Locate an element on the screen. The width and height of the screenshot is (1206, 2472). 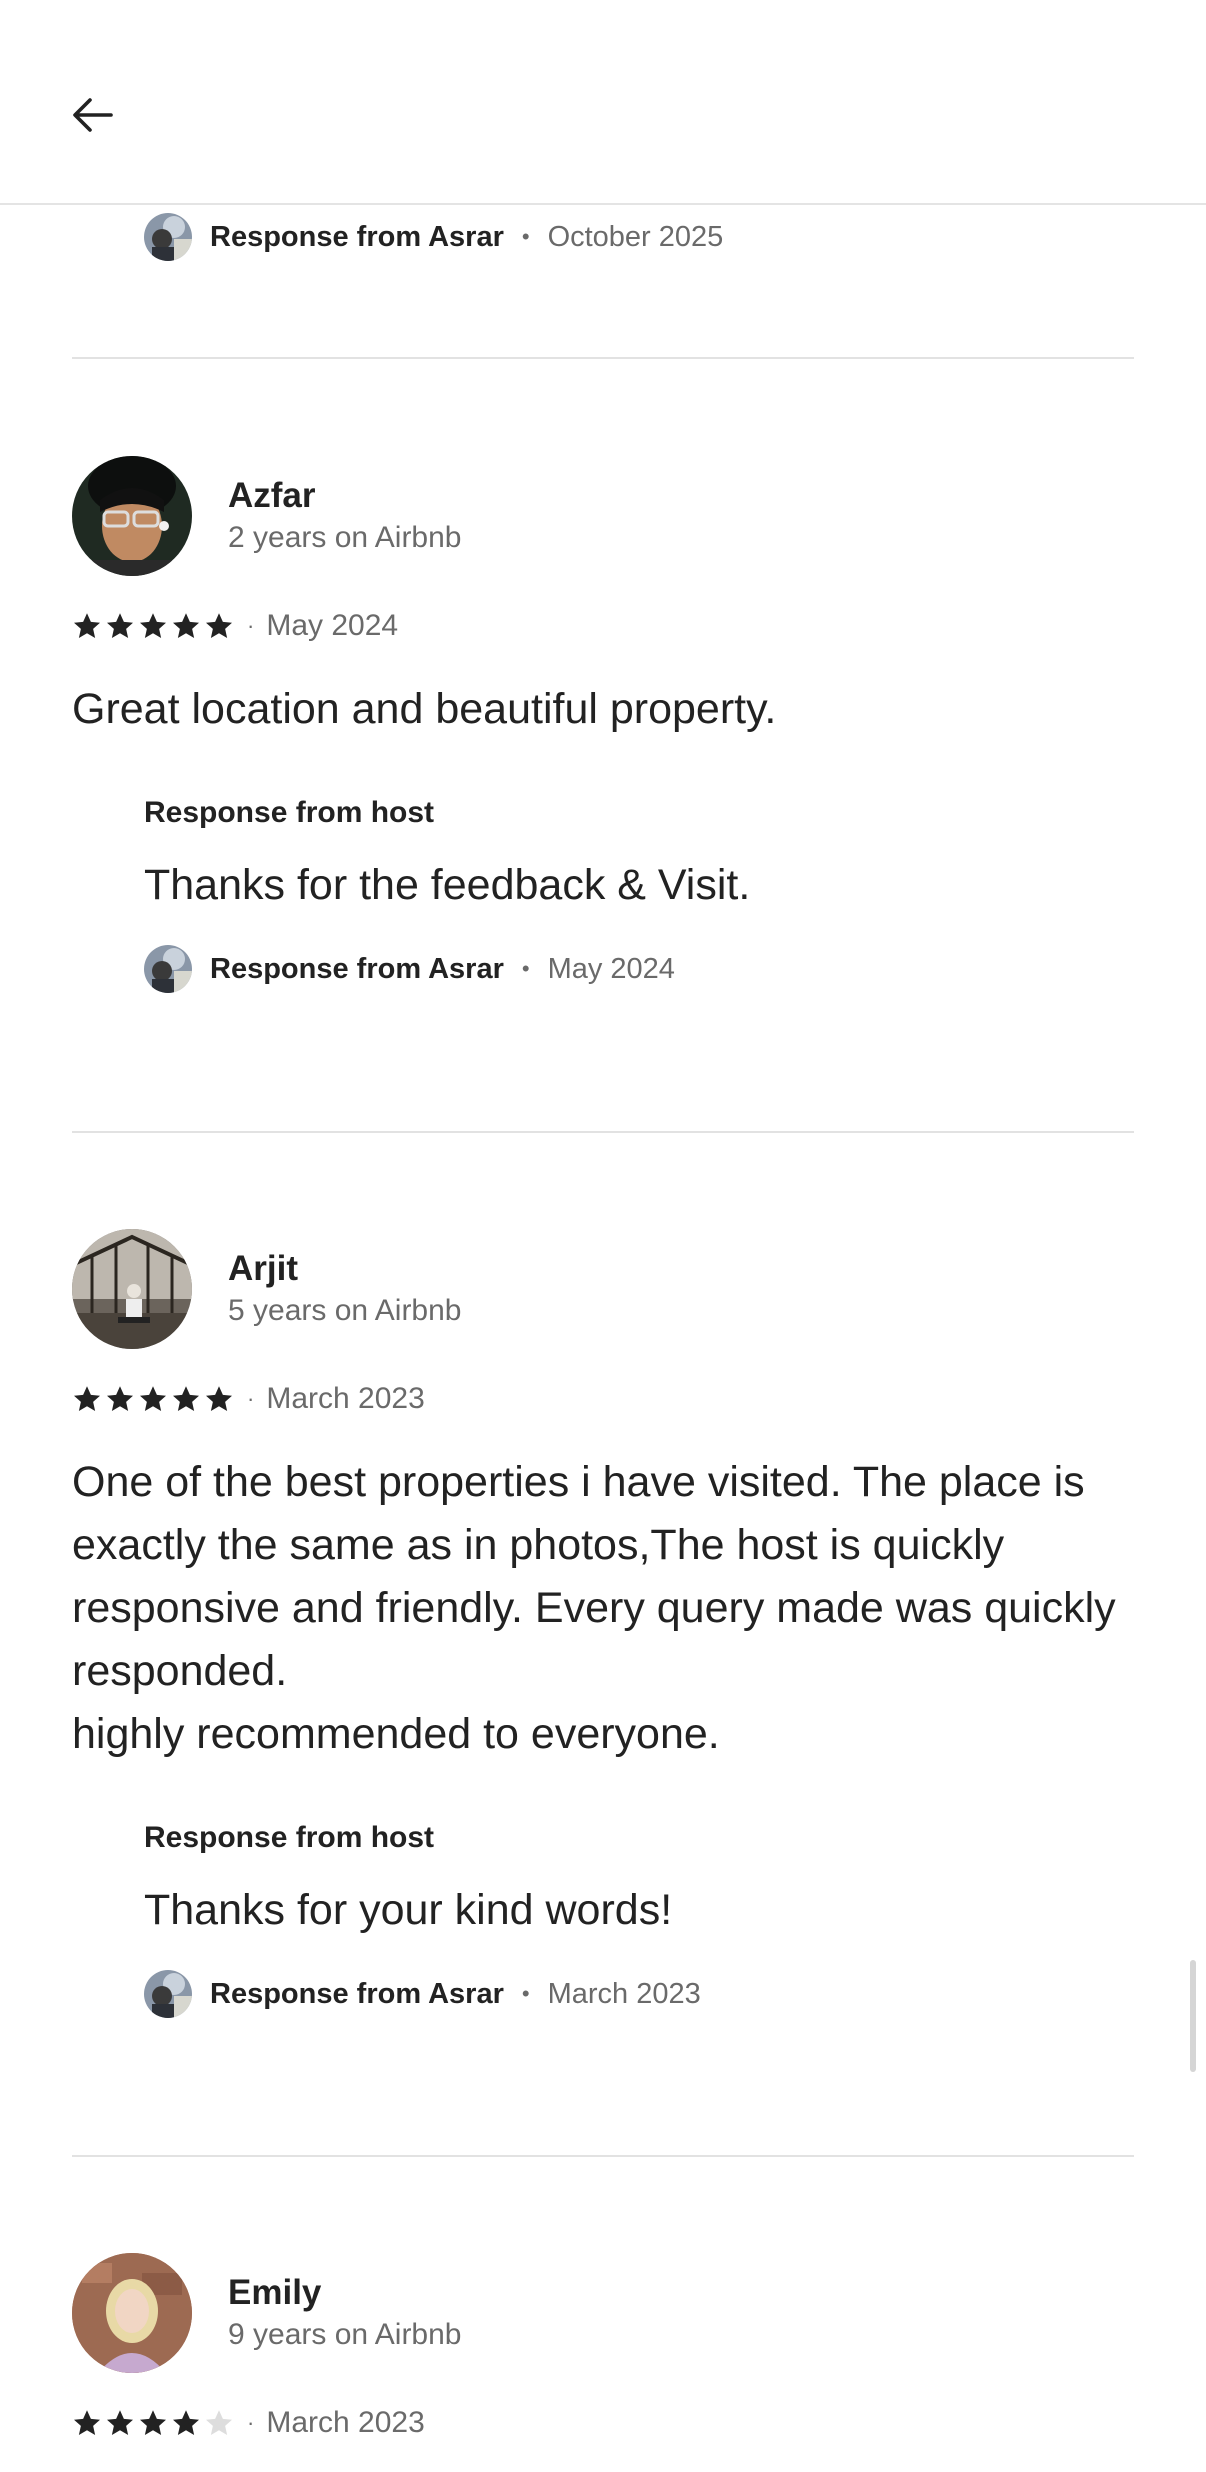
host-response-footer: Response from Asrar • October 2025 is located at coordinates (397, 237).